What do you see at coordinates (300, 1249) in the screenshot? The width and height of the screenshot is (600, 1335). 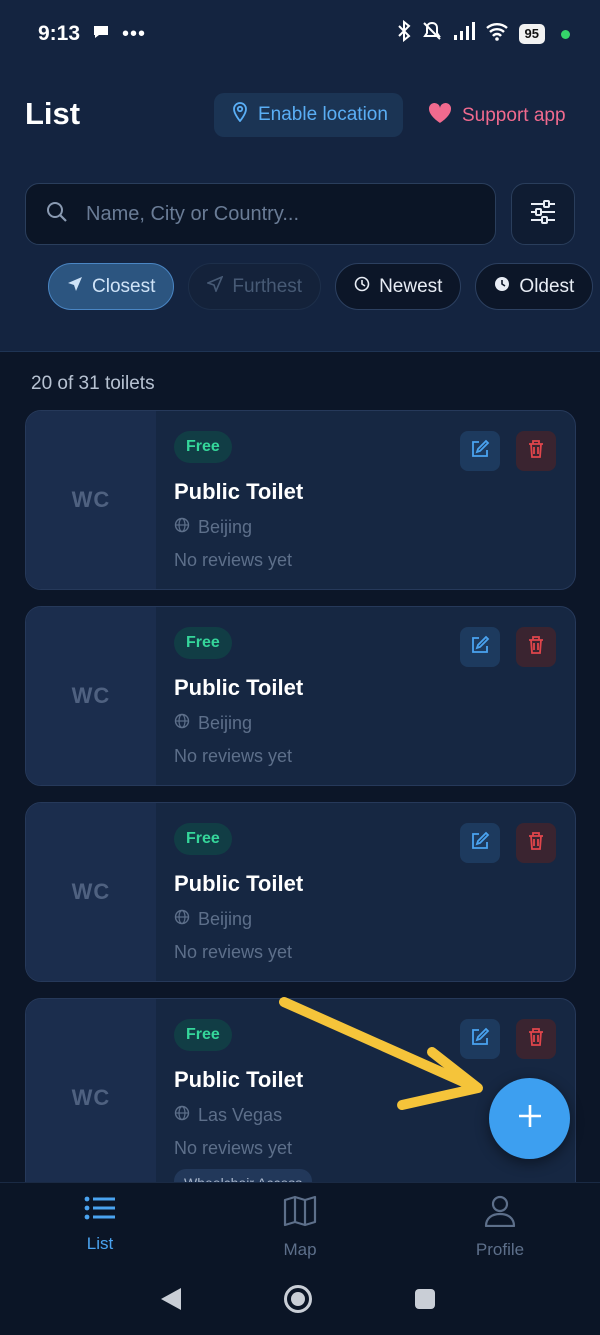 I see `nav-map-label: Map` at bounding box center [300, 1249].